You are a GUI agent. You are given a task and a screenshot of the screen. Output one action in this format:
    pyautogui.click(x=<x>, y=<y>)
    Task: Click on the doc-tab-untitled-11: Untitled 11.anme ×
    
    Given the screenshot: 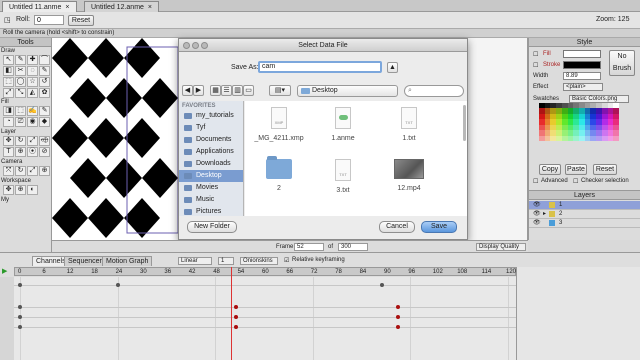 What is the action you would take?
    pyautogui.click(x=39, y=6)
    